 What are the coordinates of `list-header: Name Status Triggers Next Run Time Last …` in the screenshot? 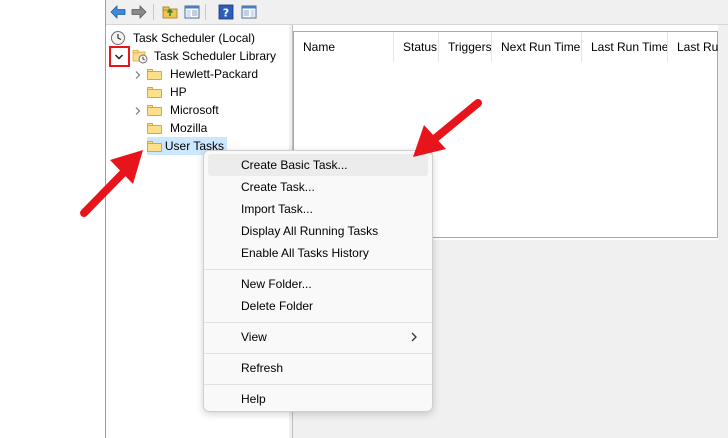 It's located at (506, 47).